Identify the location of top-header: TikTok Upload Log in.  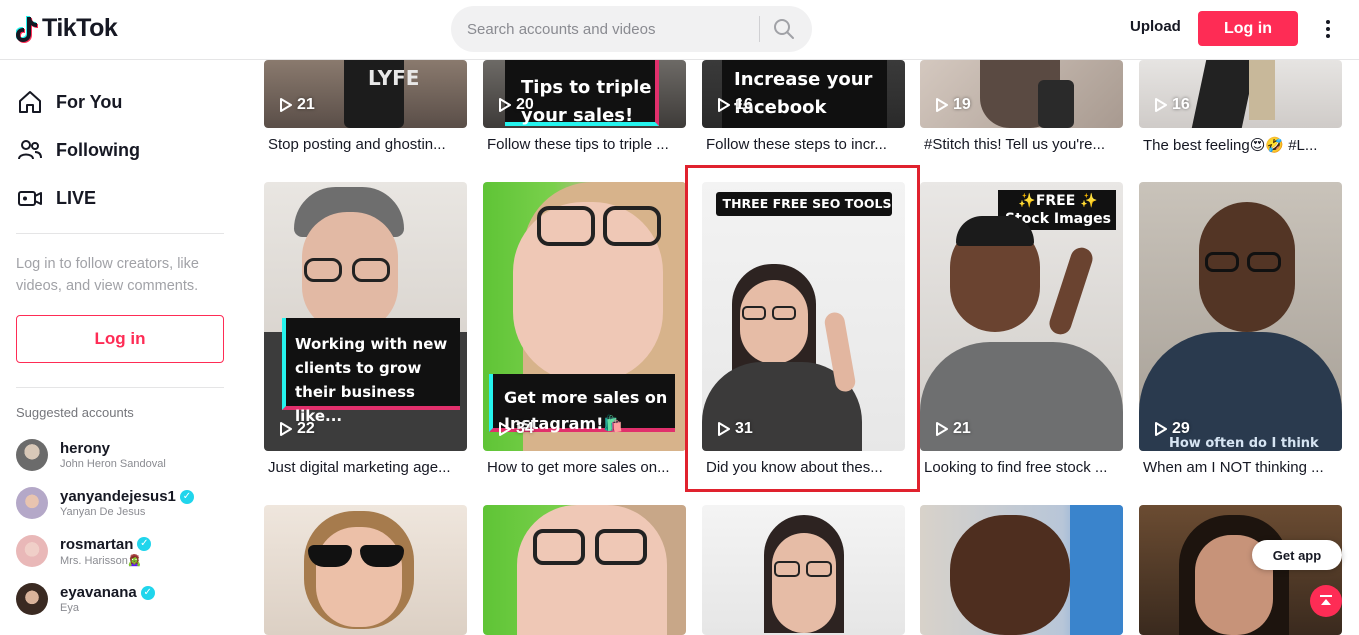
(679, 30).